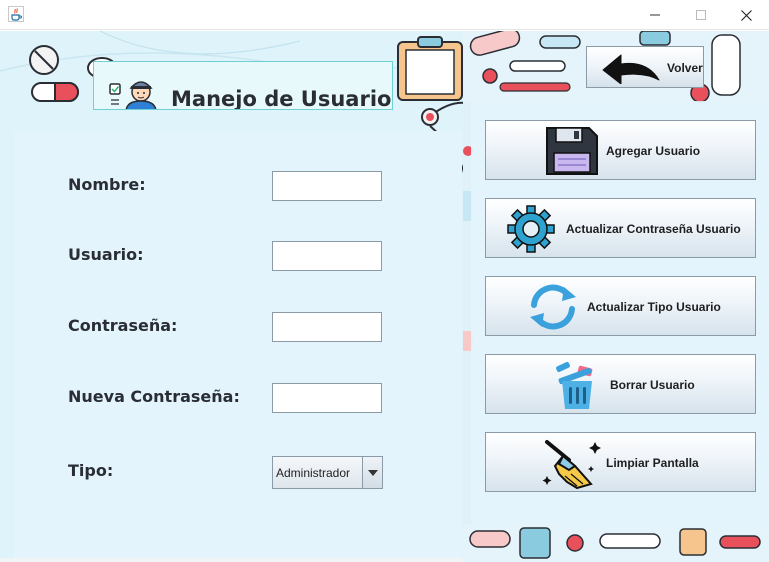 The height and width of the screenshot is (562, 769). Describe the element at coordinates (685, 68) in the screenshot. I see `back-button-label: Volver` at that location.